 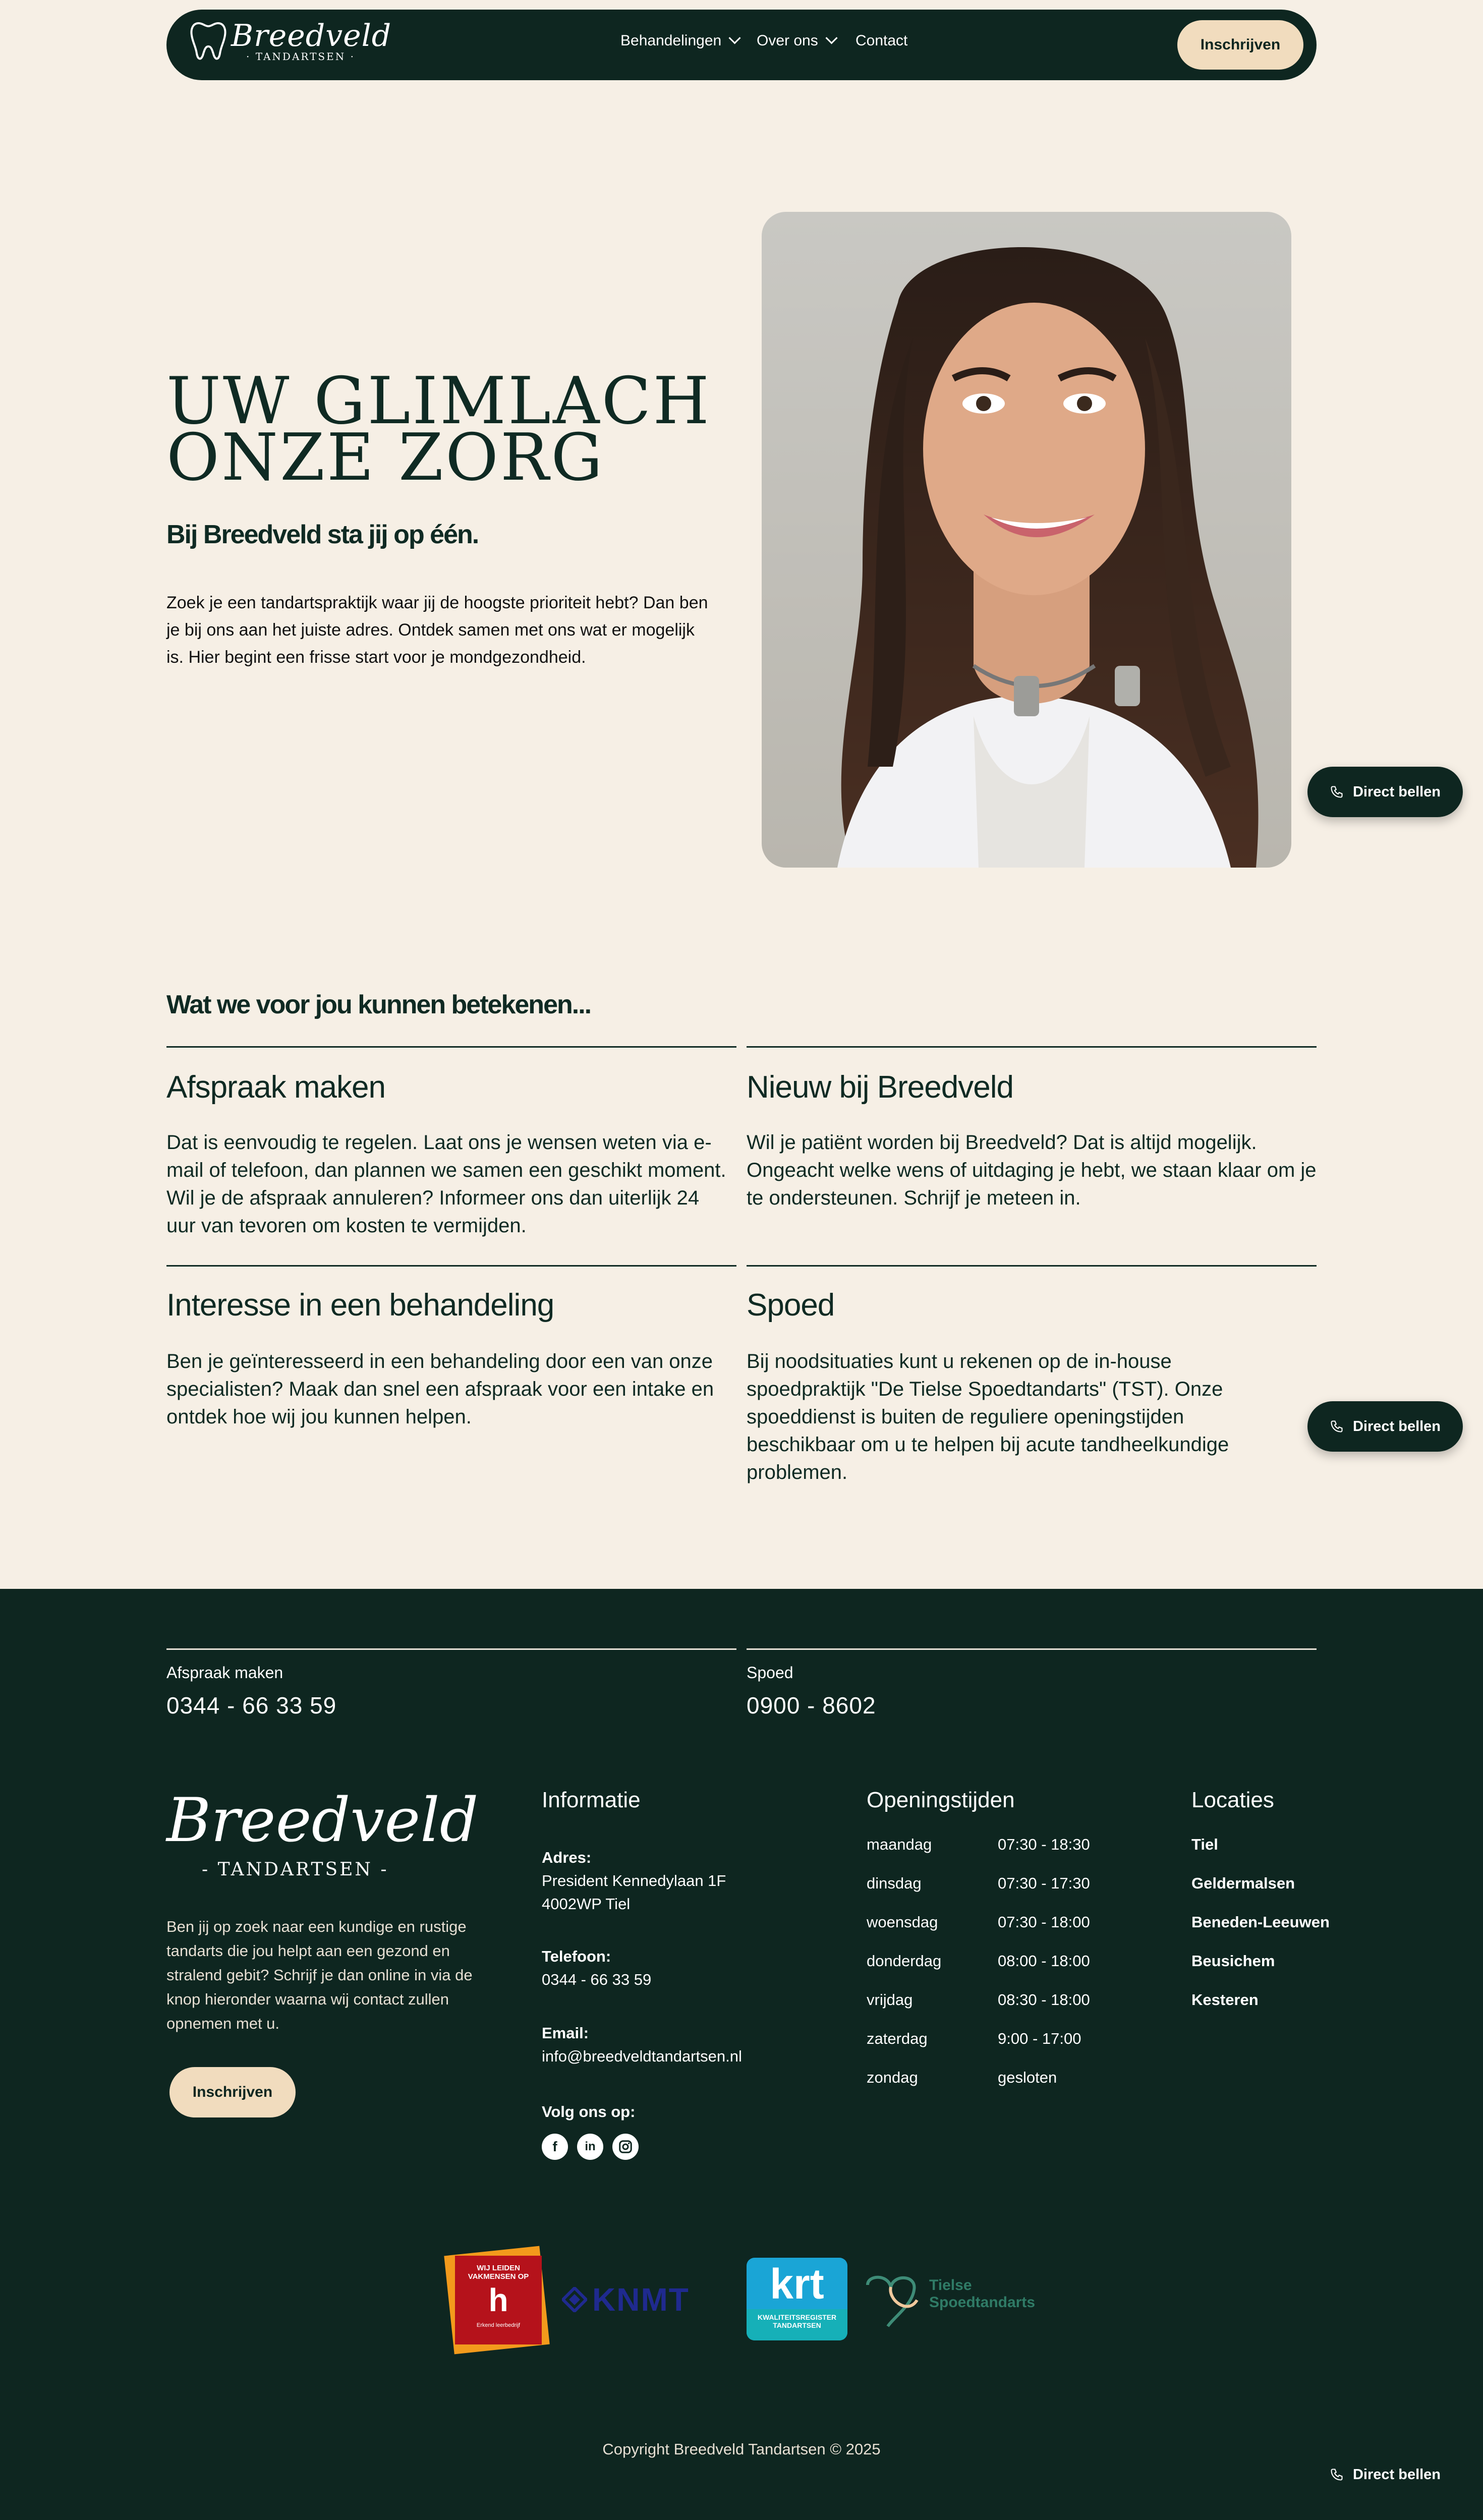 What do you see at coordinates (1233, 1800) in the screenshot?
I see `locations-heading: Locaties` at bounding box center [1233, 1800].